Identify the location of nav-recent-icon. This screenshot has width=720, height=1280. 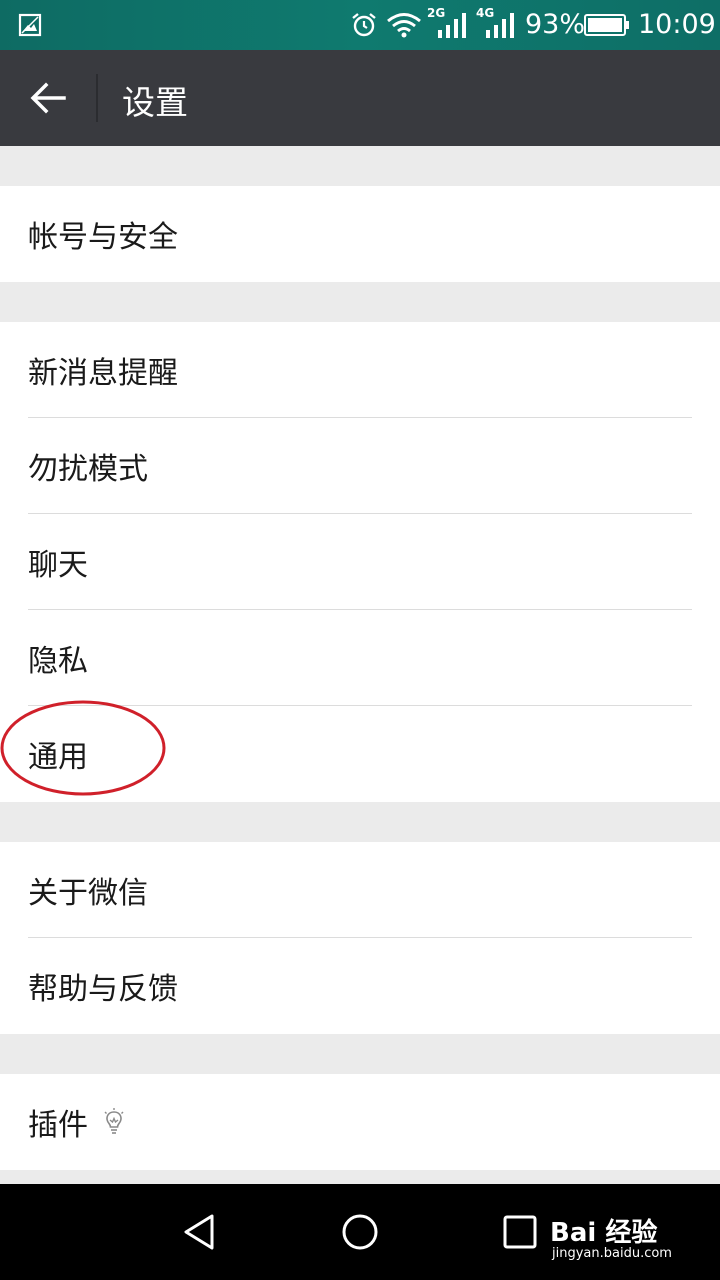
(520, 1232).